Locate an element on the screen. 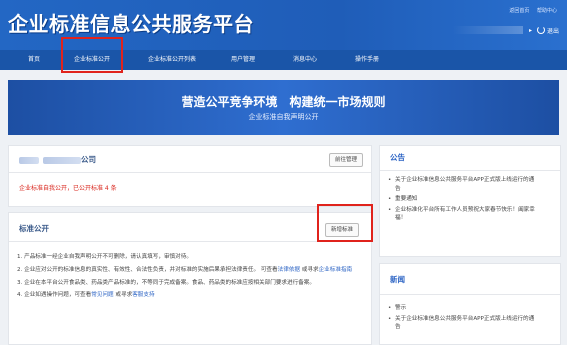  highlight-box-add is located at coordinates (345, 223).